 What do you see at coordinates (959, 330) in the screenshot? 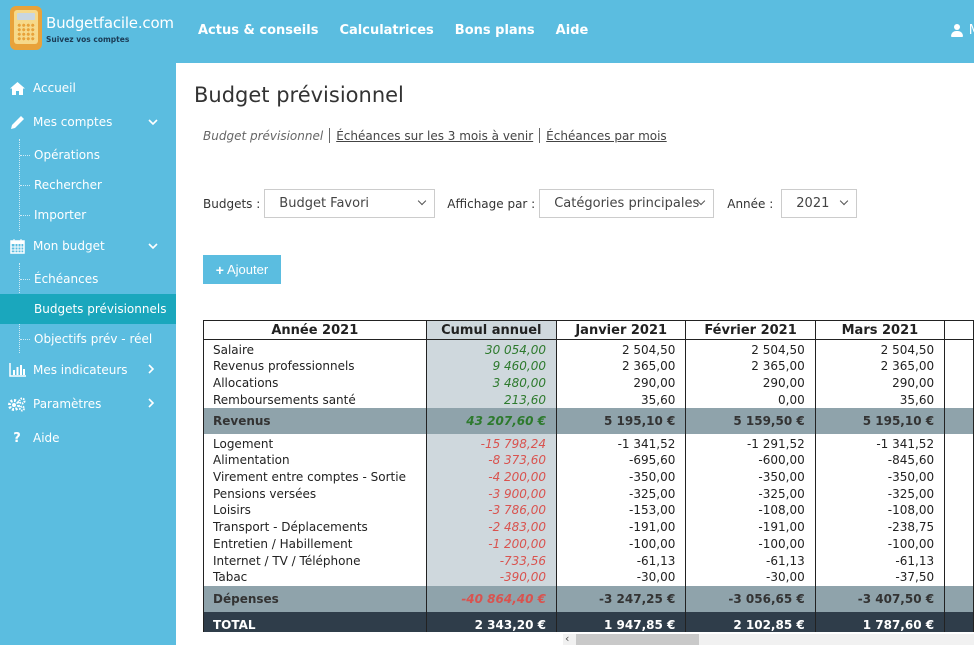
I see `header-next` at bounding box center [959, 330].